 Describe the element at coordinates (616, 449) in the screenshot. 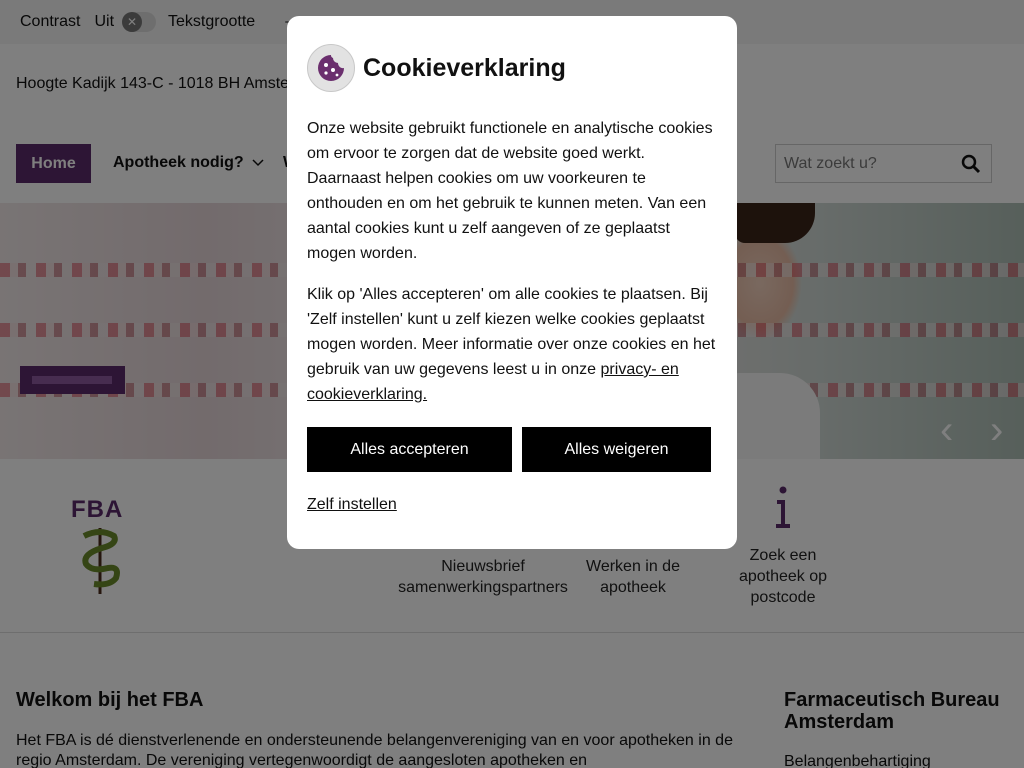

I see `reject-all-button: Alles weigeren` at that location.